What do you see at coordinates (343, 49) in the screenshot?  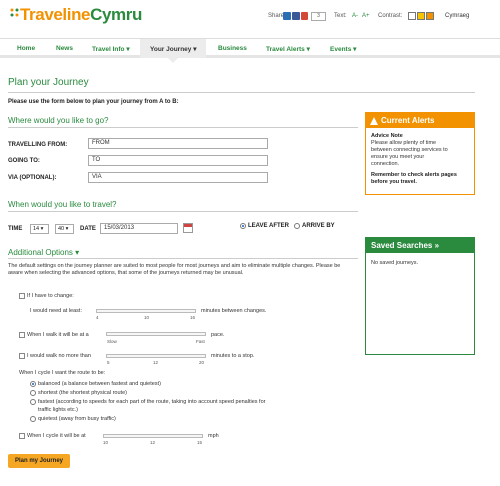 I see `nav-events: Events ▾` at bounding box center [343, 49].